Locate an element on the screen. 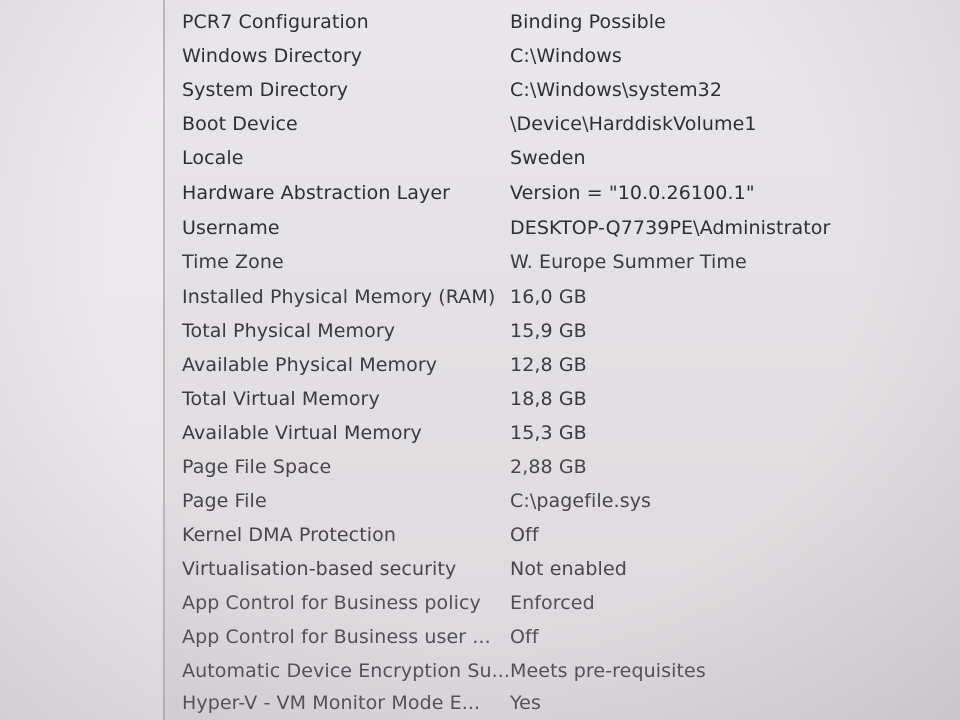 This screenshot has height=720, width=960. list-item: Time Zone W. Europe Summer Time is located at coordinates (562, 262).